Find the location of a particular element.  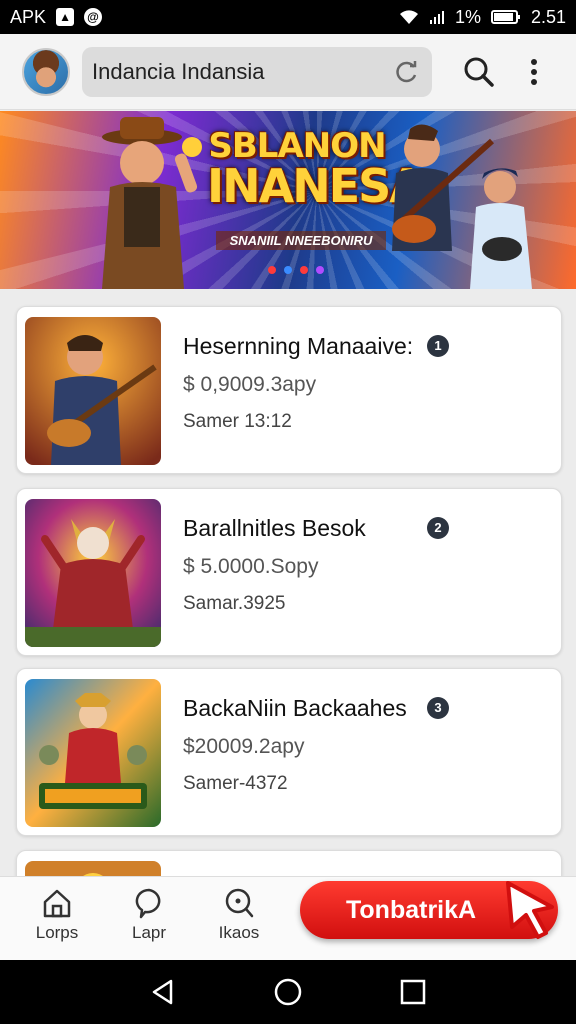

image-notification-icon: ▲ is located at coordinates (65, 17).